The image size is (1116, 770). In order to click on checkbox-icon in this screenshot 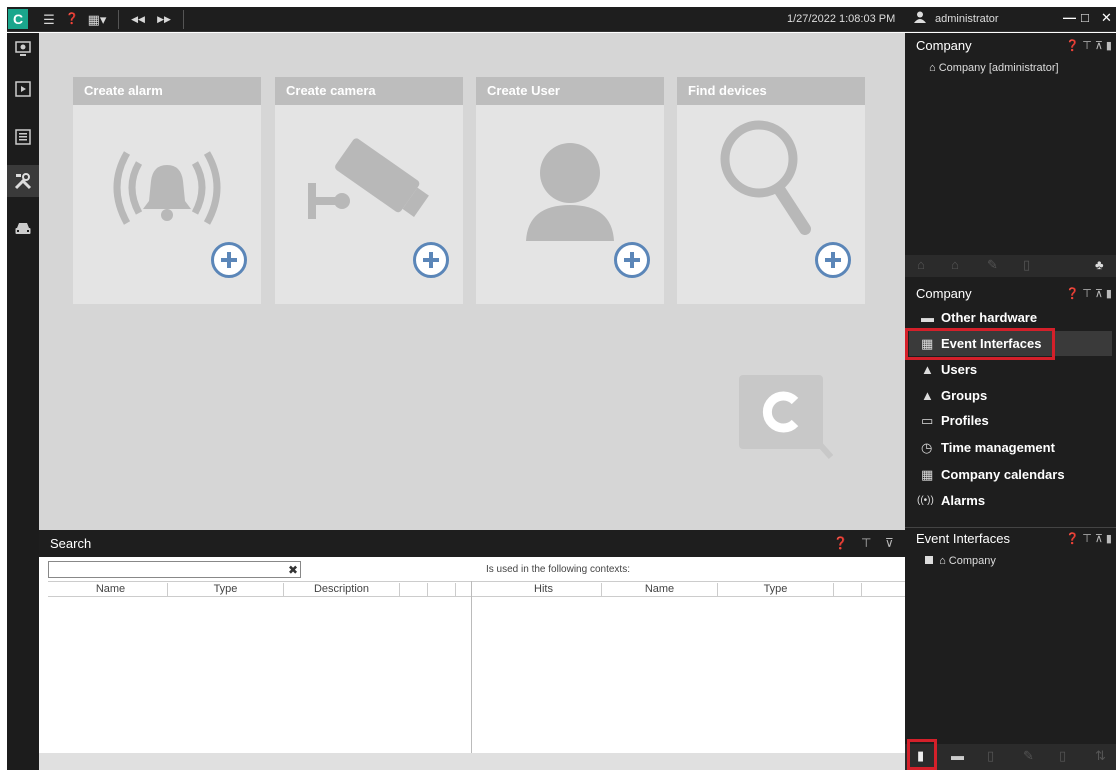, I will do `click(929, 560)`.